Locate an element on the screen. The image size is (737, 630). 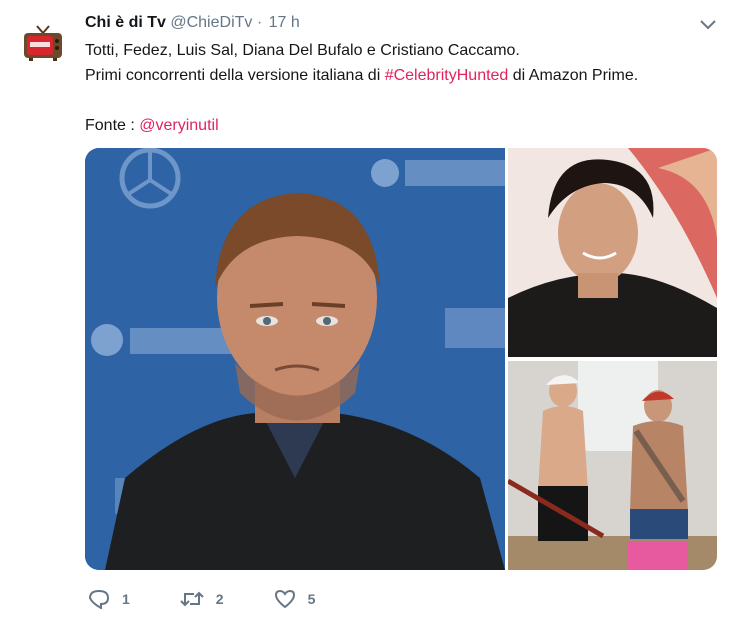
hashtag-link: #CelebrityHunted is located at coordinates (447, 75).